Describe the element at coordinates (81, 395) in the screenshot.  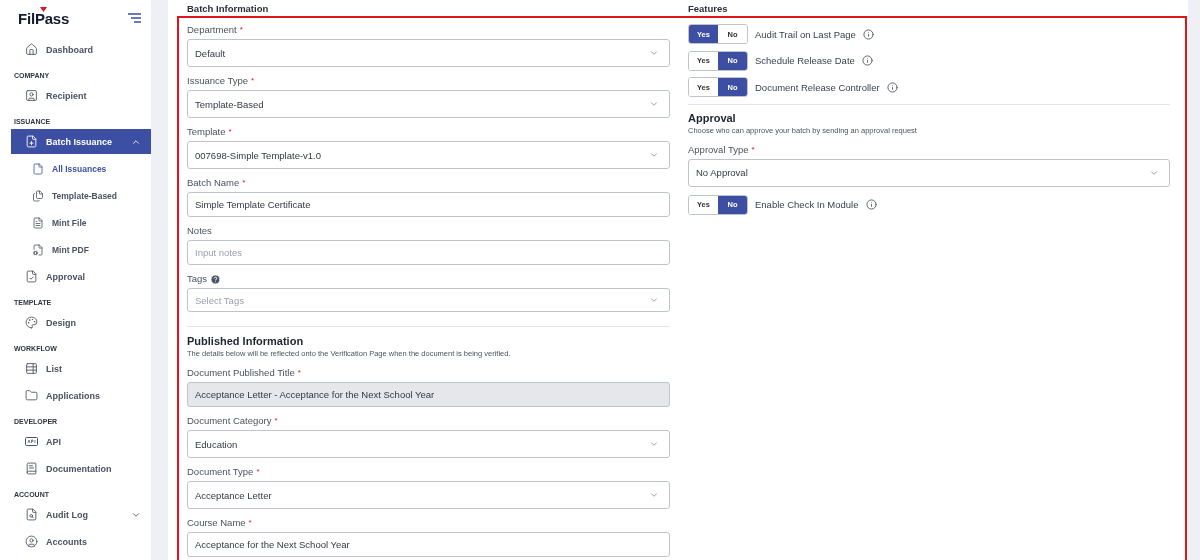
I see `nav-item: Applications` at that location.